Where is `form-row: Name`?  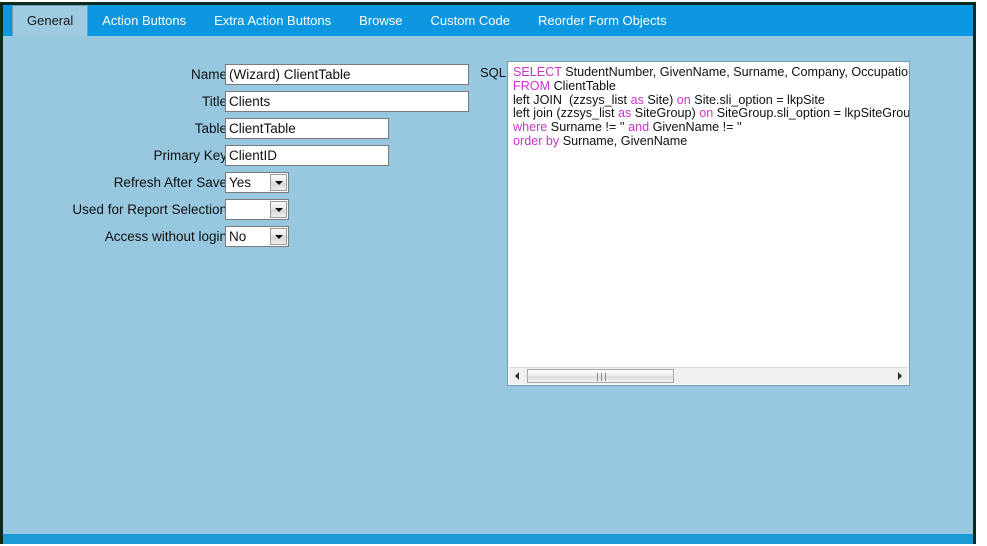 form-row: Name is located at coordinates (238, 76).